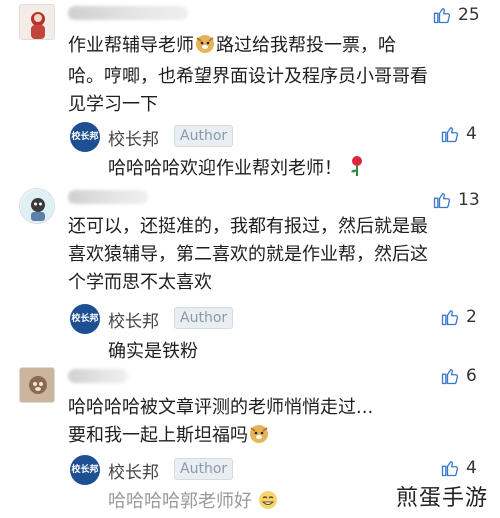 Image resolution: width=500 pixels, height=518 pixels. I want to click on like-button: 6, so click(458, 376).